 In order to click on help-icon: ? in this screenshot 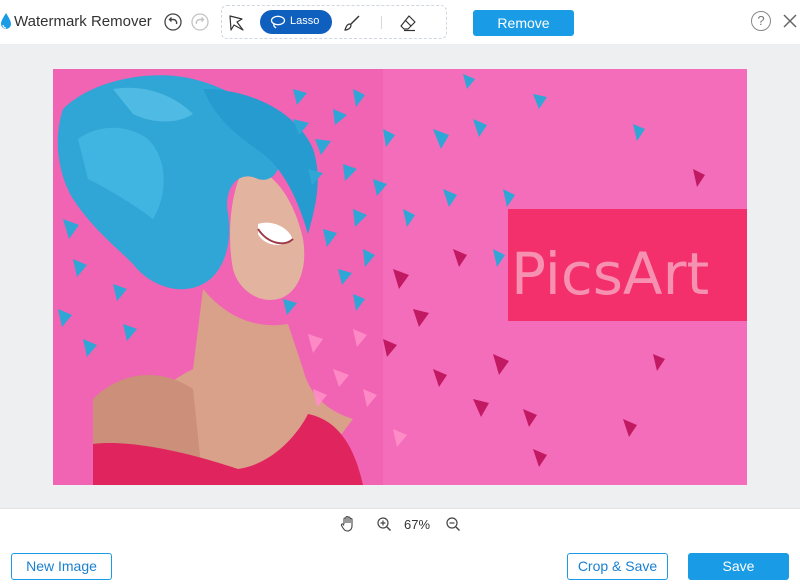, I will do `click(761, 21)`.